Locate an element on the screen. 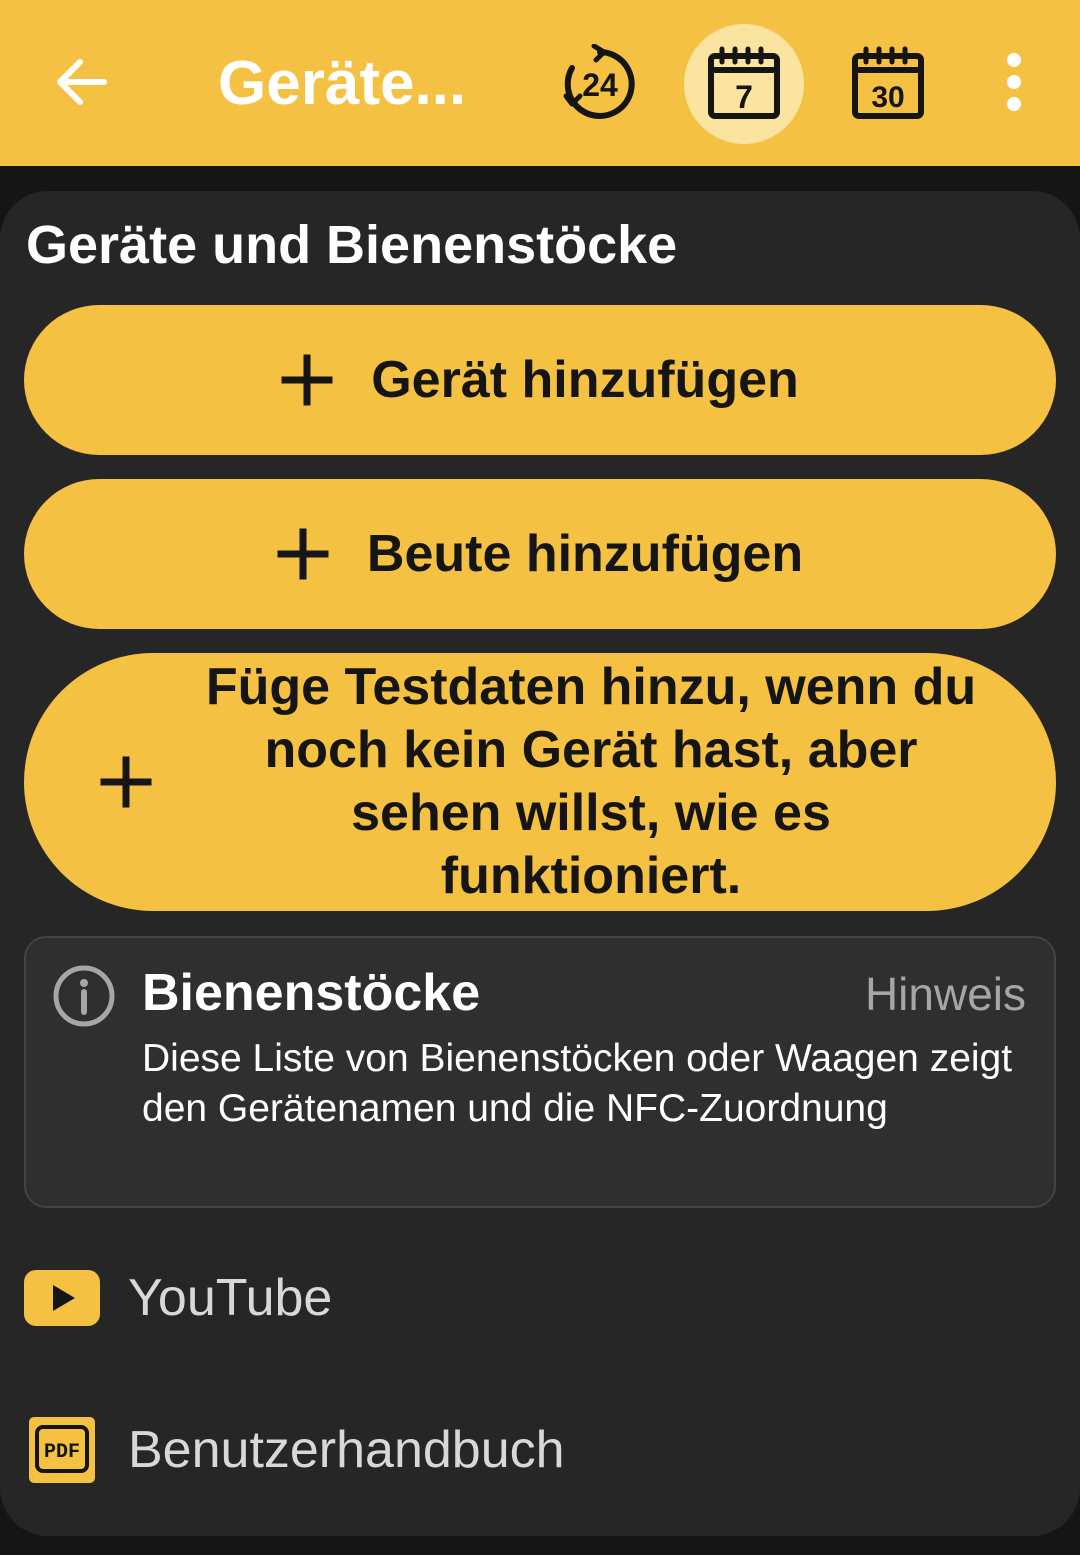 The image size is (1080, 1555). section-title: Geräte und Bienenstöcke is located at coordinates (352, 245).